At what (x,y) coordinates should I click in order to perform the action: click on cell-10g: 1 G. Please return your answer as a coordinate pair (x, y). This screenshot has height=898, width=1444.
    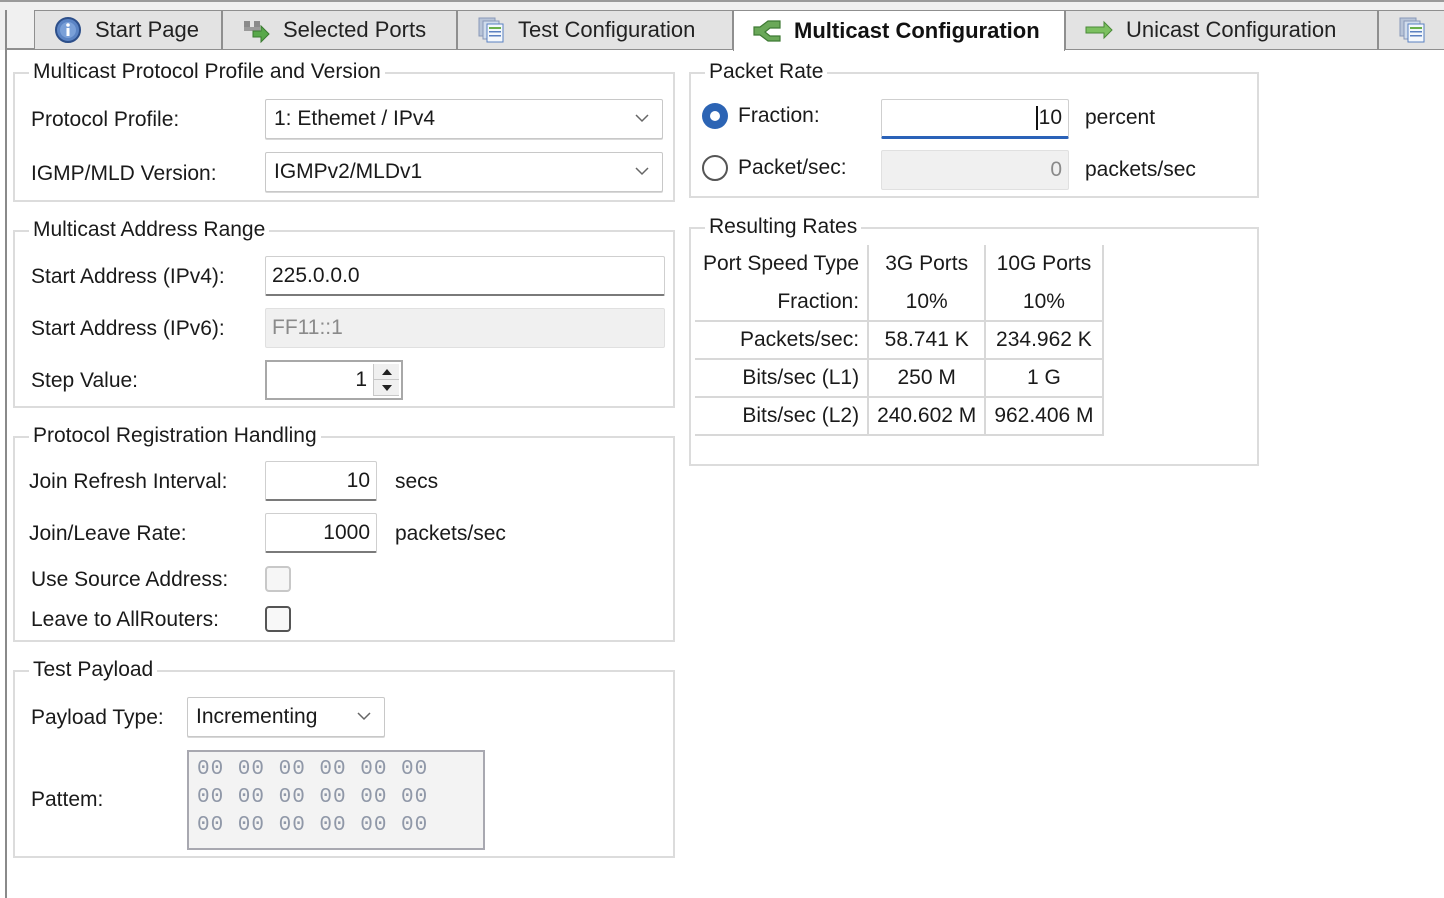
    Looking at the image, I should click on (1044, 377).